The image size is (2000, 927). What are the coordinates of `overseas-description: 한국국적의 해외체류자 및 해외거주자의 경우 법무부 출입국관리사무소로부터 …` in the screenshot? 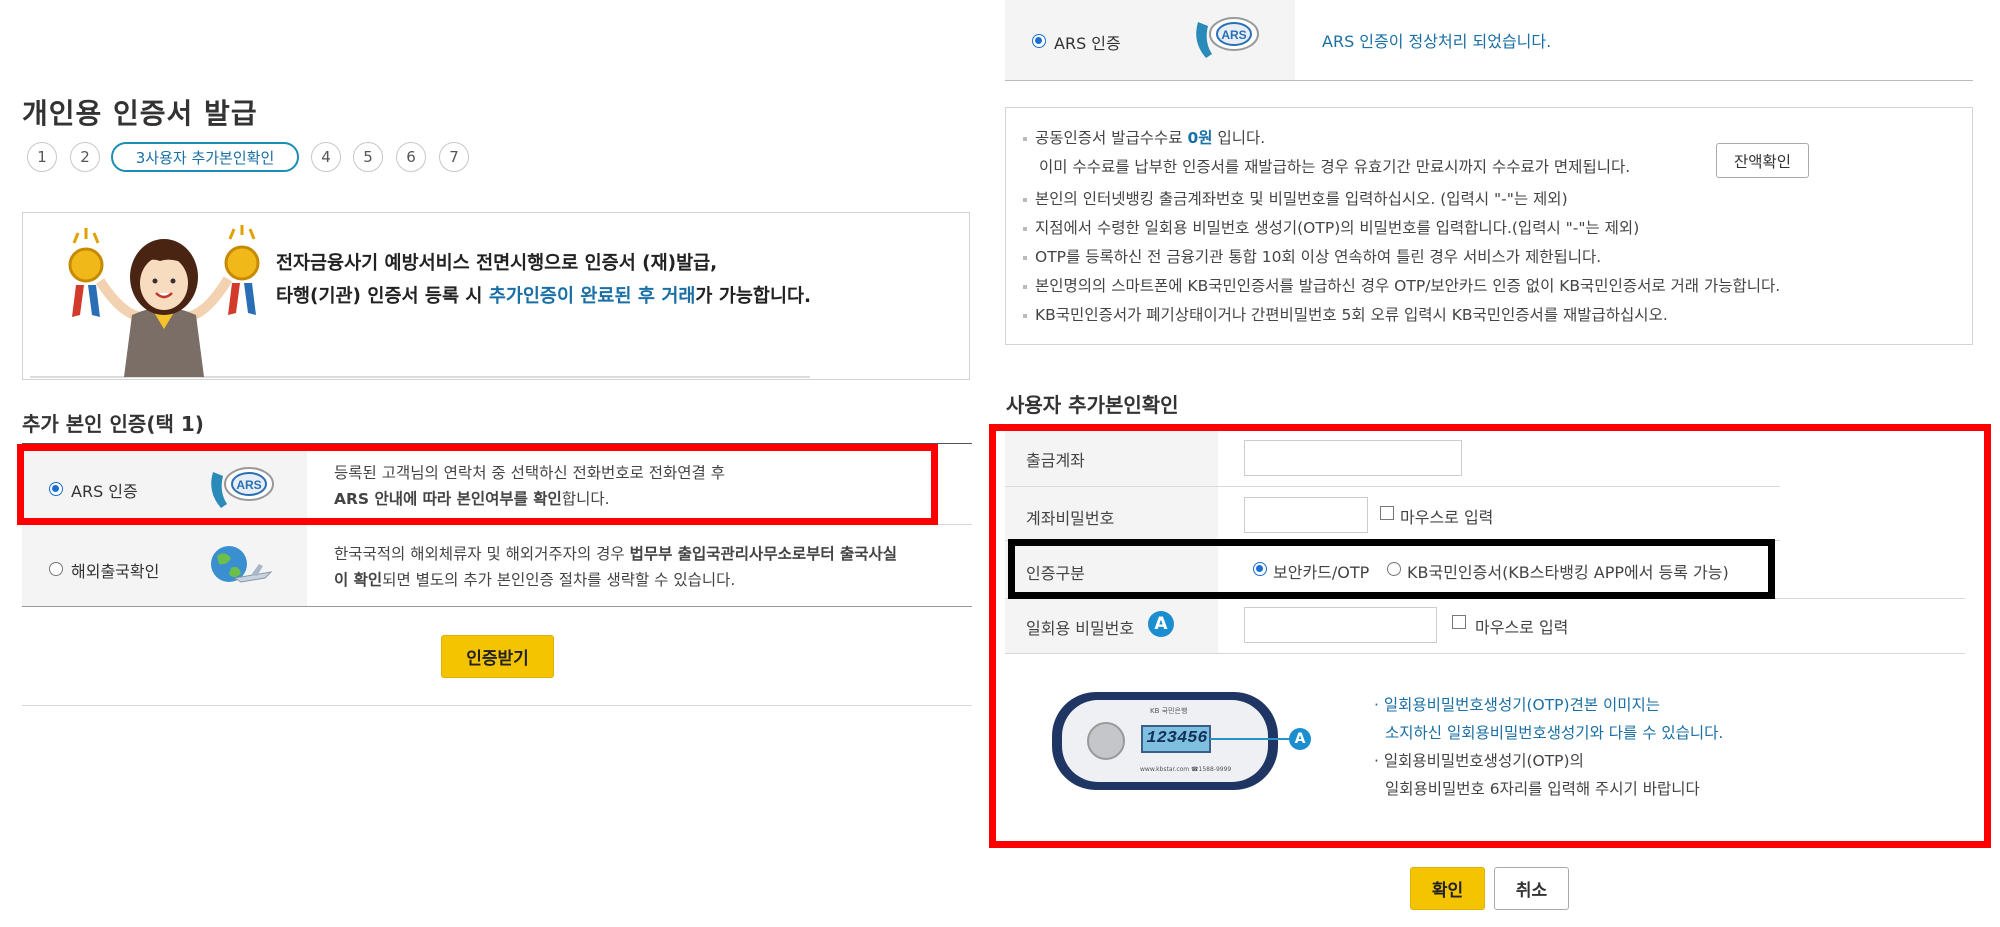 It's located at (615, 567).